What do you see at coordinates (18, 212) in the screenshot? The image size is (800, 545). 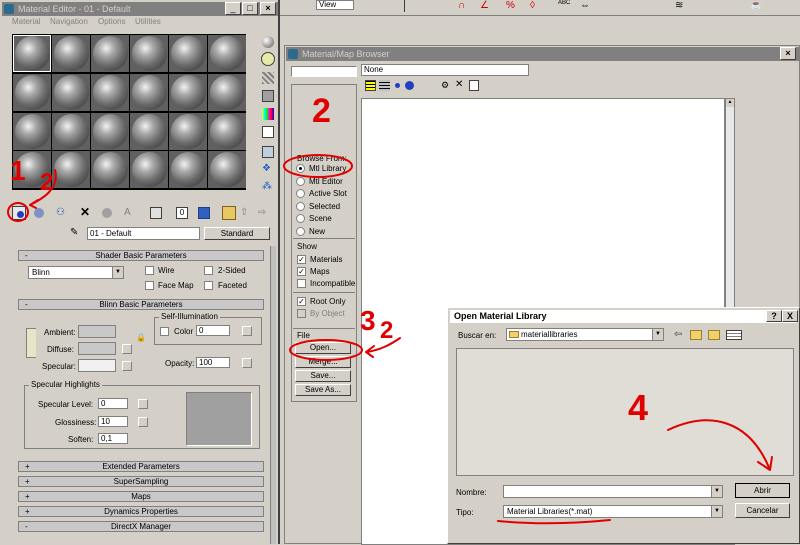 I see `annotation-circle-get-material` at bounding box center [18, 212].